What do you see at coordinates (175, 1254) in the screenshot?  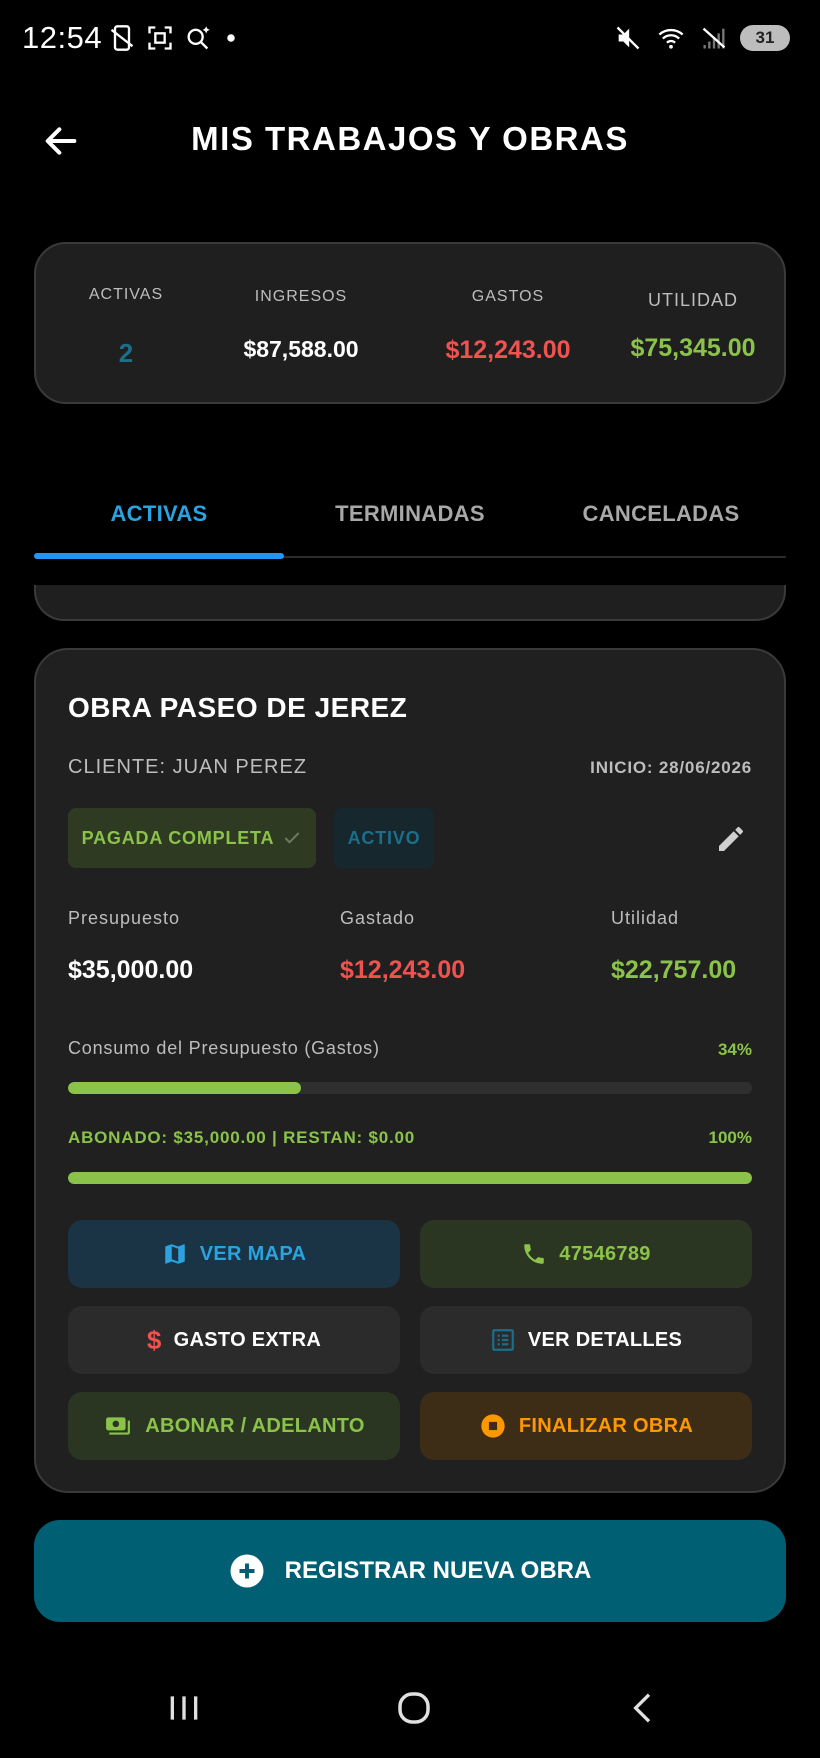 I see `map-icon` at bounding box center [175, 1254].